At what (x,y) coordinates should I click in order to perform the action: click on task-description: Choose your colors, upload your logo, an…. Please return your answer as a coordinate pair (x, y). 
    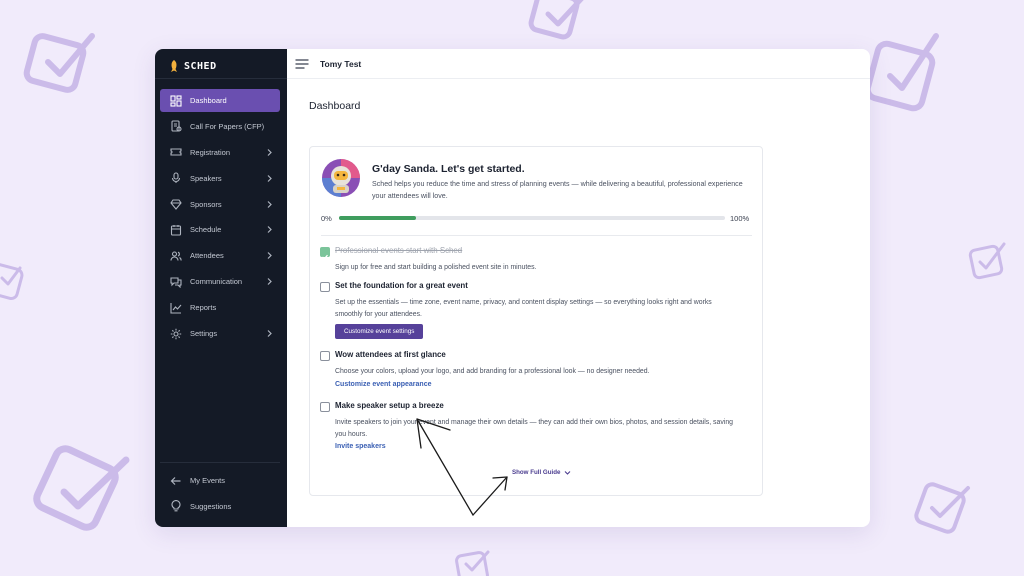
    Looking at the image, I should click on (492, 371).